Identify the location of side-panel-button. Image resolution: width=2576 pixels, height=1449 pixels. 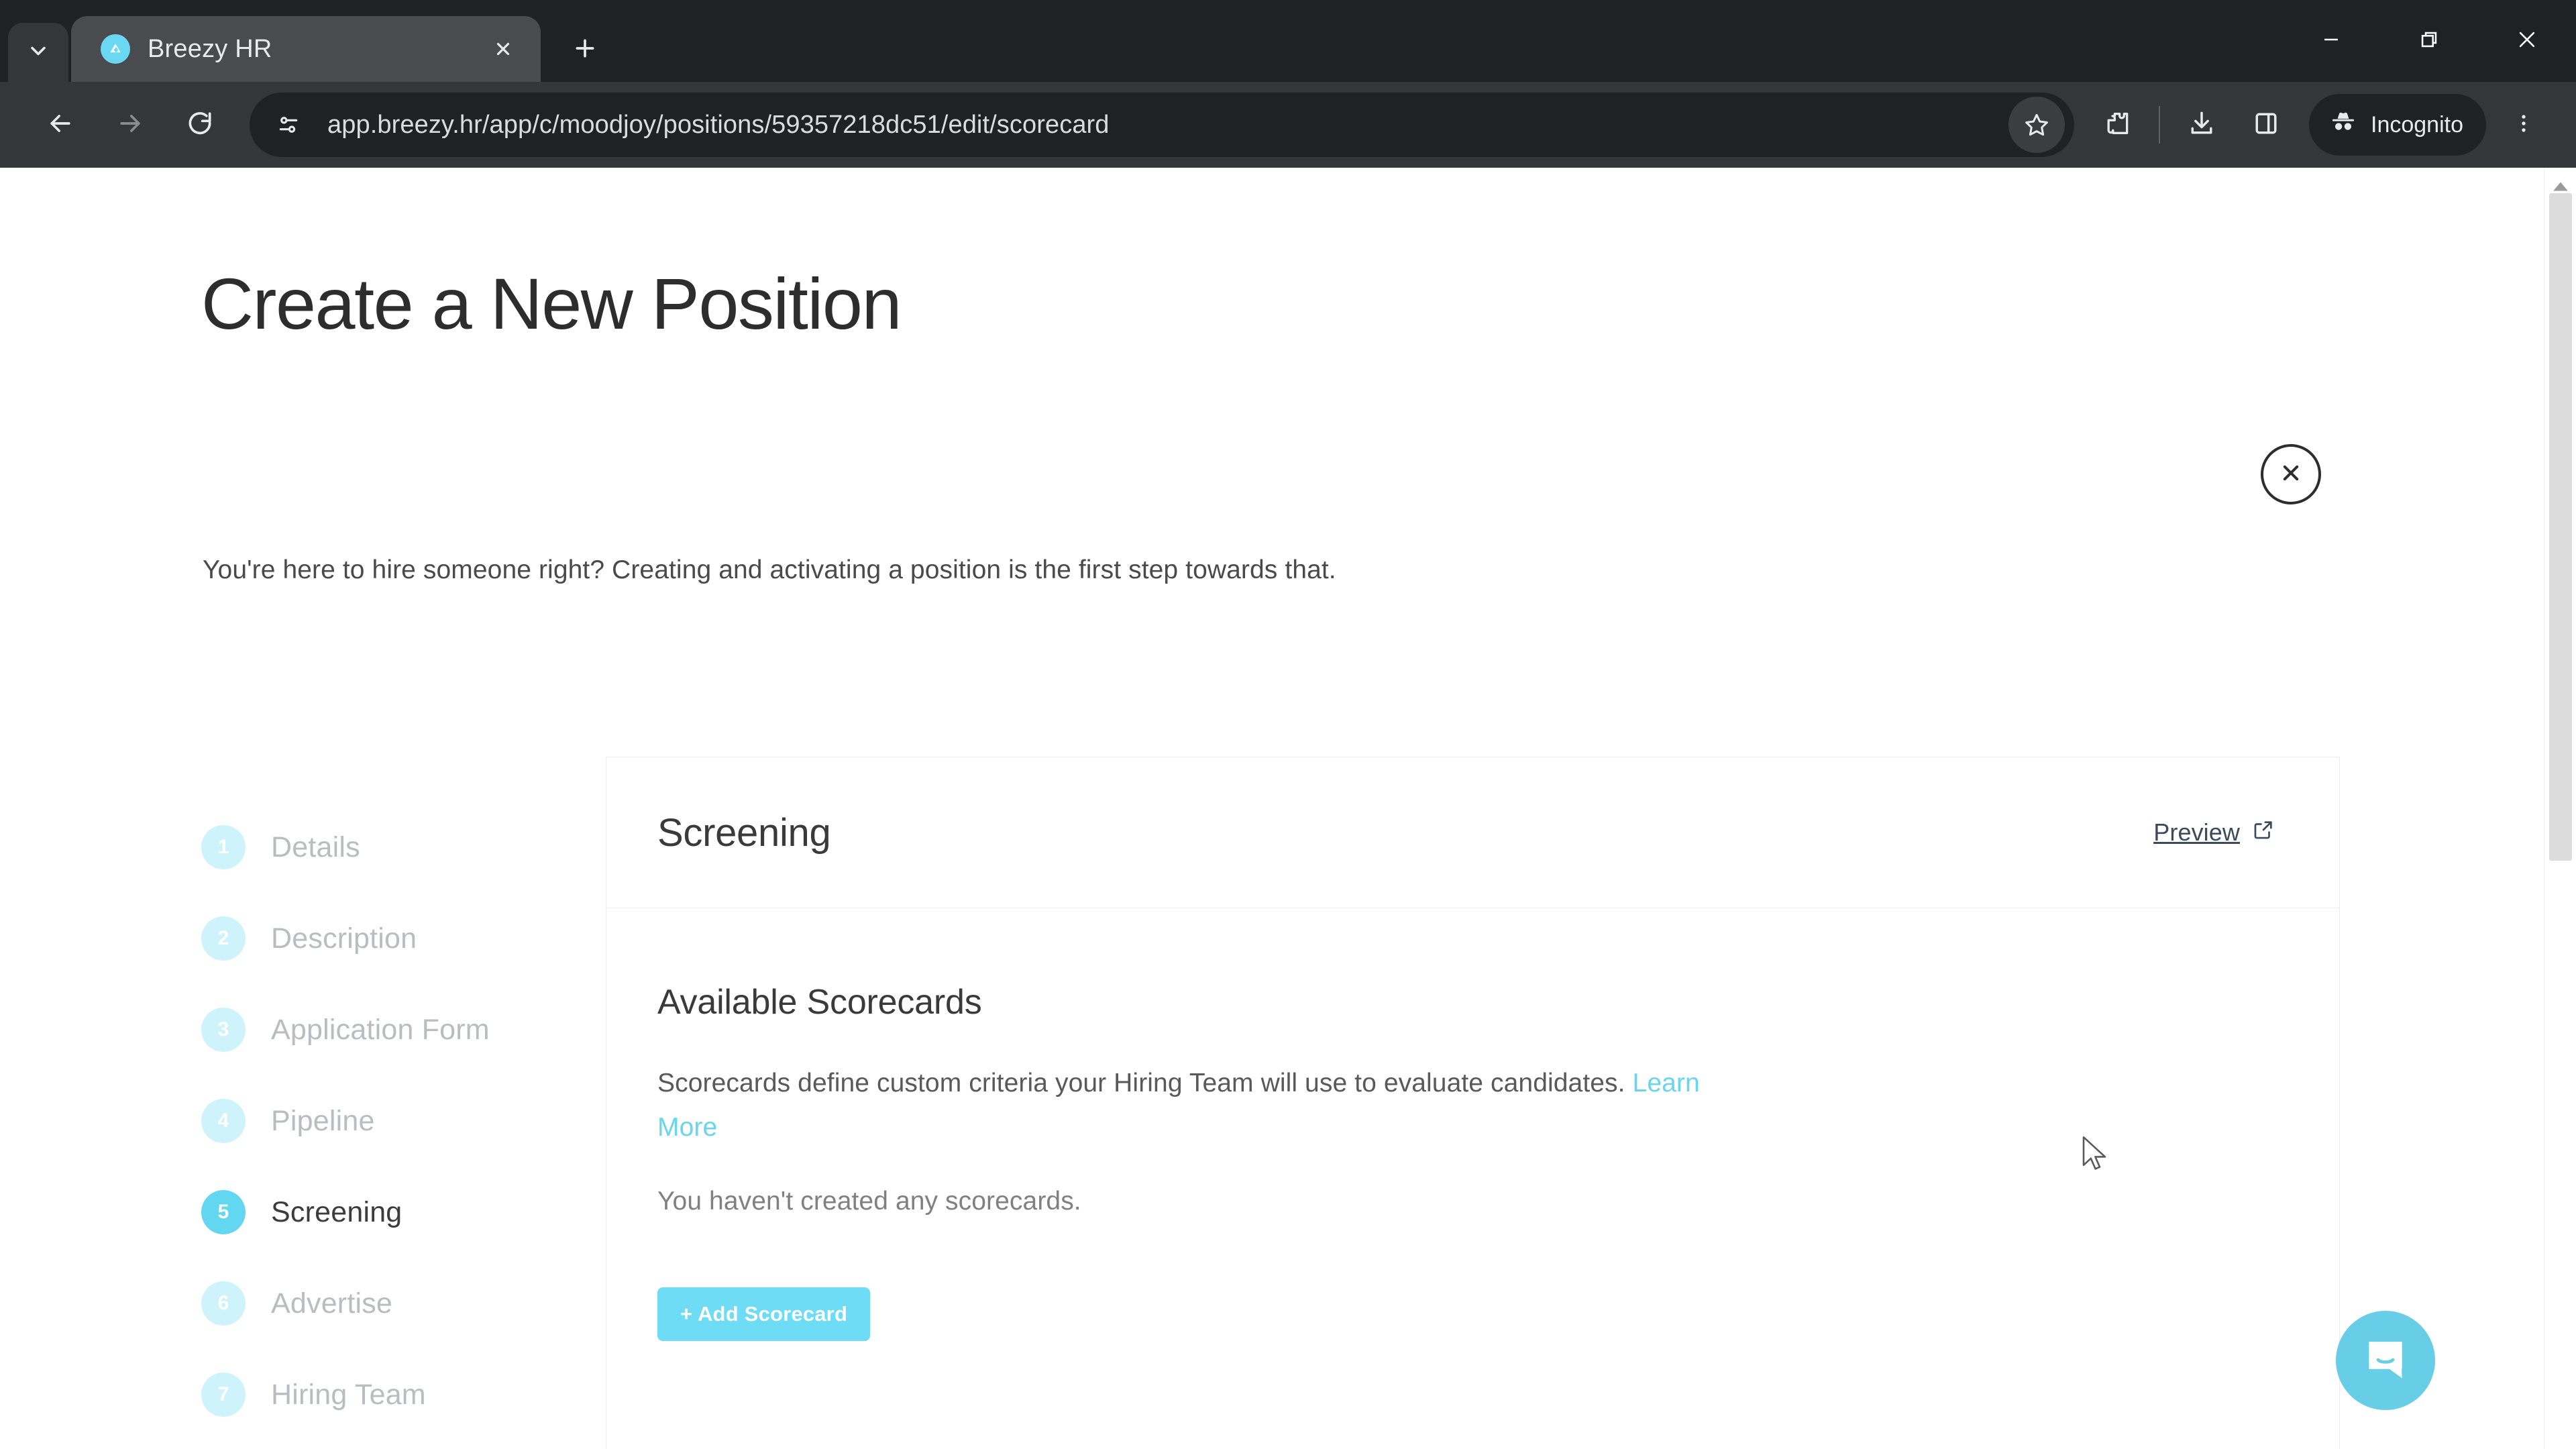
(2266, 125).